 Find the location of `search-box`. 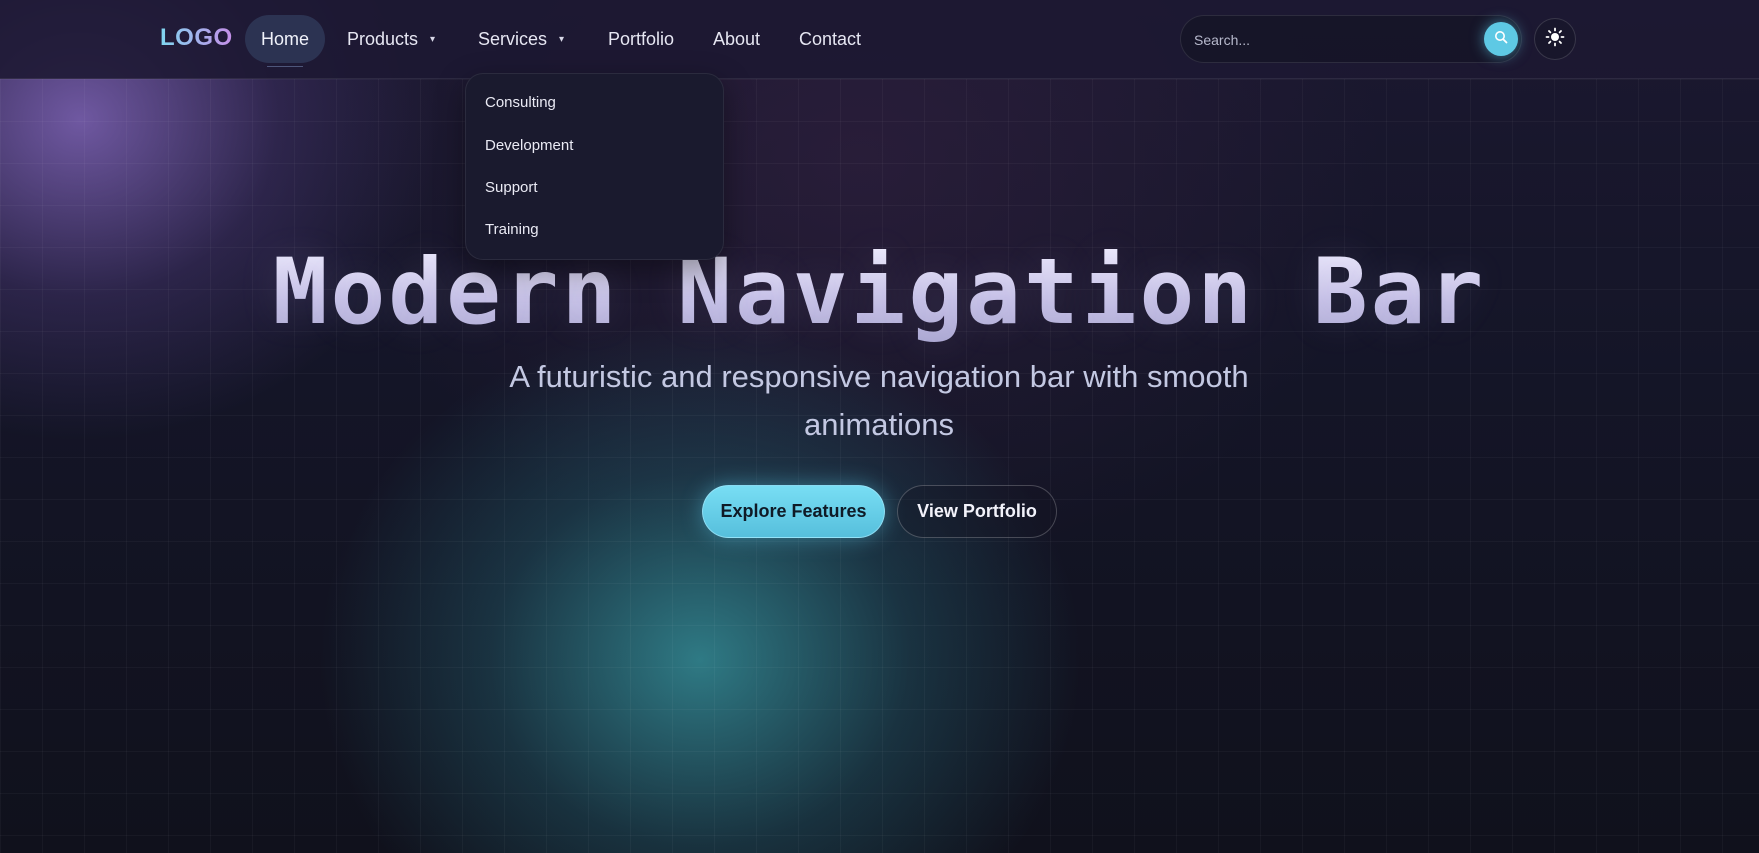

search-box is located at coordinates (1351, 39).